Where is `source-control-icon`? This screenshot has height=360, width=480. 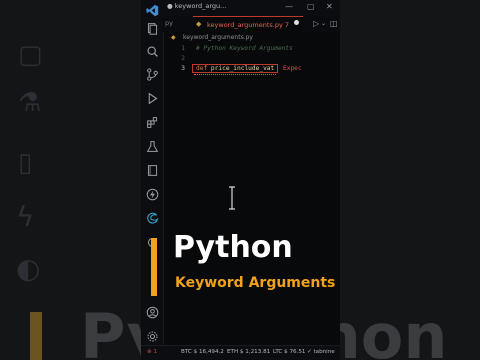 source-control-icon is located at coordinates (152, 74).